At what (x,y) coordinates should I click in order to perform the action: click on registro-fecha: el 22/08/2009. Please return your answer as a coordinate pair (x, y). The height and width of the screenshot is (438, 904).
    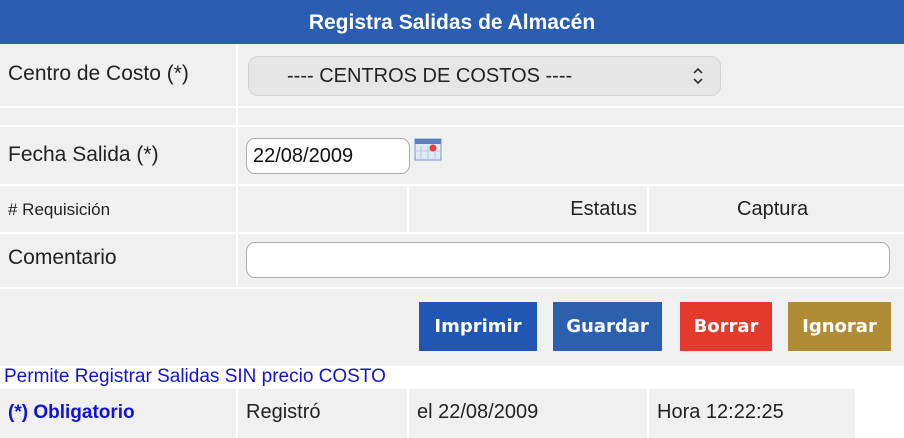
    Looking at the image, I should click on (478, 412).